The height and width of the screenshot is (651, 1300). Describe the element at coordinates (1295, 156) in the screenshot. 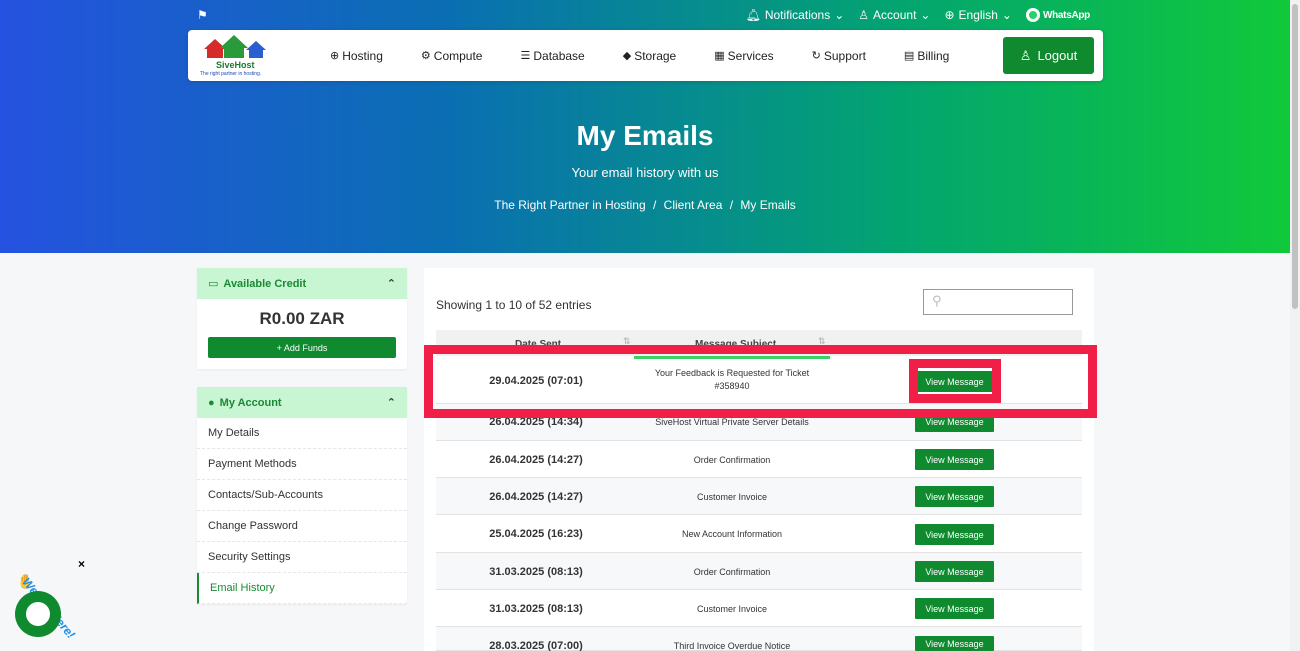

I see `scrollbar-thumb` at that location.